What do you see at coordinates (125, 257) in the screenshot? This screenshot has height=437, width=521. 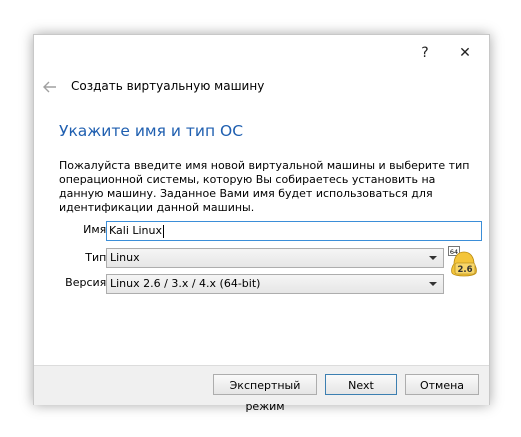 I see `type-select-value: Linux` at bounding box center [125, 257].